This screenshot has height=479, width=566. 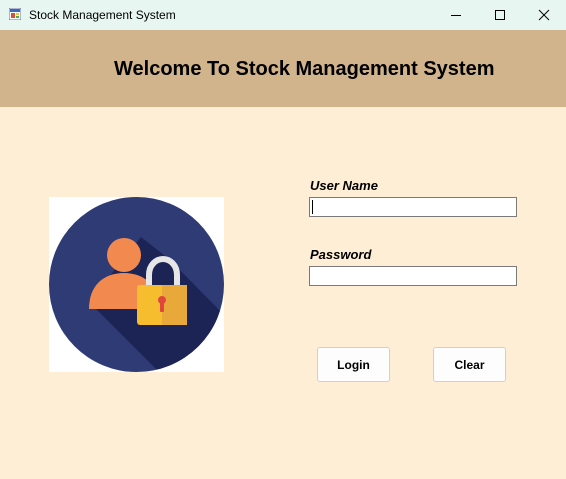 What do you see at coordinates (15, 14) in the screenshot?
I see `app-form-icon` at bounding box center [15, 14].